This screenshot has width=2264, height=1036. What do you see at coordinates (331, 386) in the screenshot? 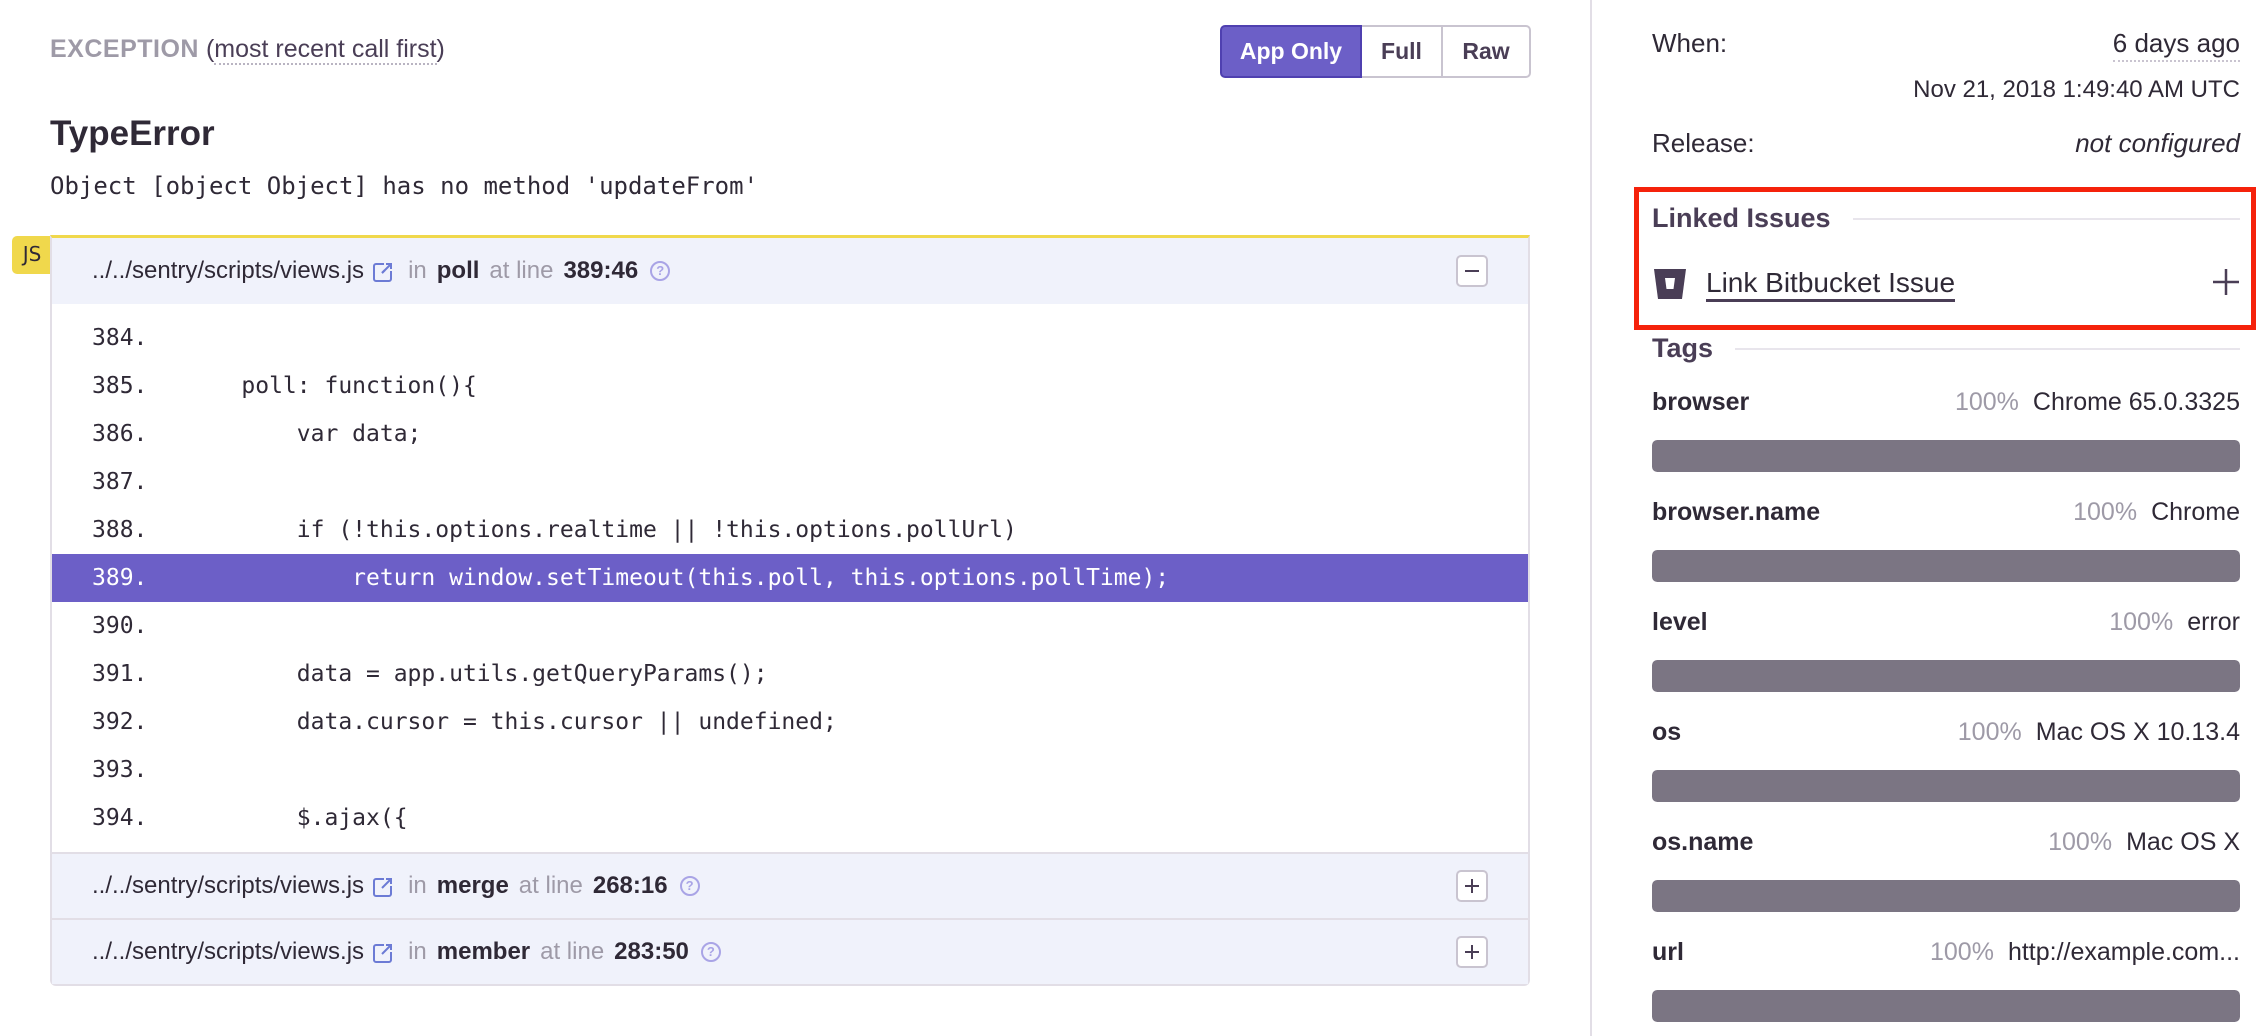
I see `line-source: poll: function(){` at bounding box center [331, 386].